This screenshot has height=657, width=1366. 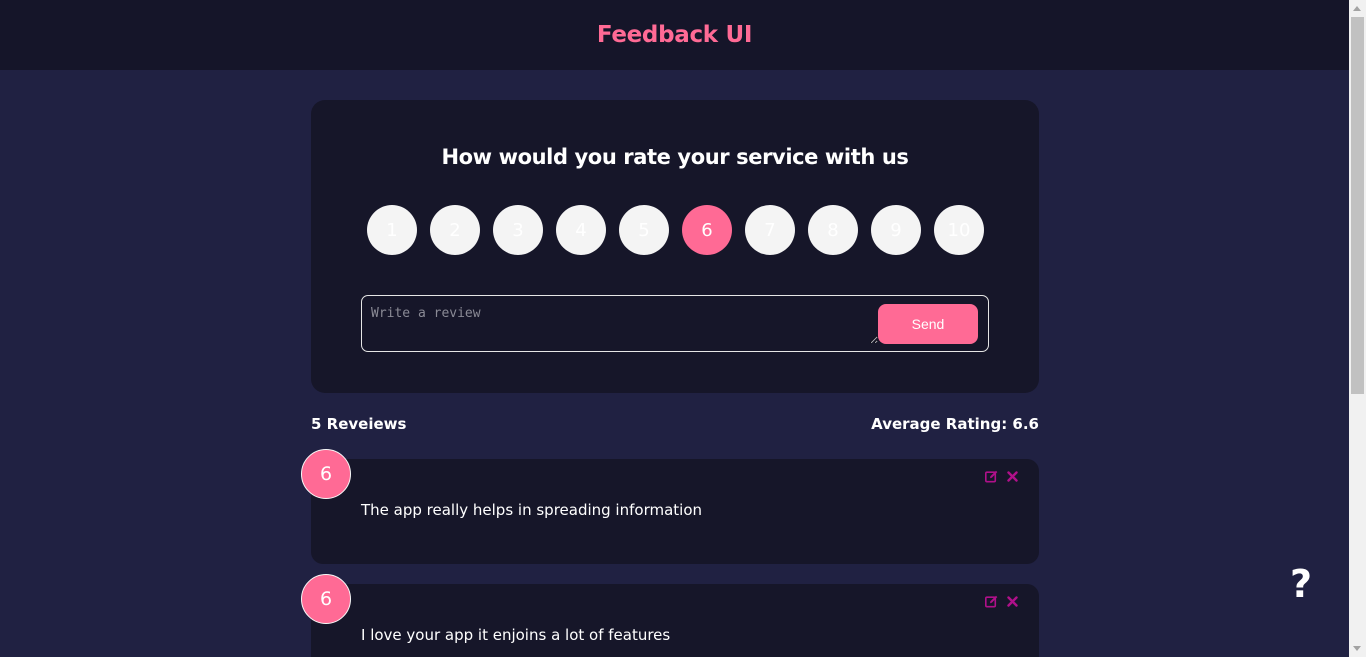 What do you see at coordinates (1301, 584) in the screenshot?
I see `help-button: ?` at bounding box center [1301, 584].